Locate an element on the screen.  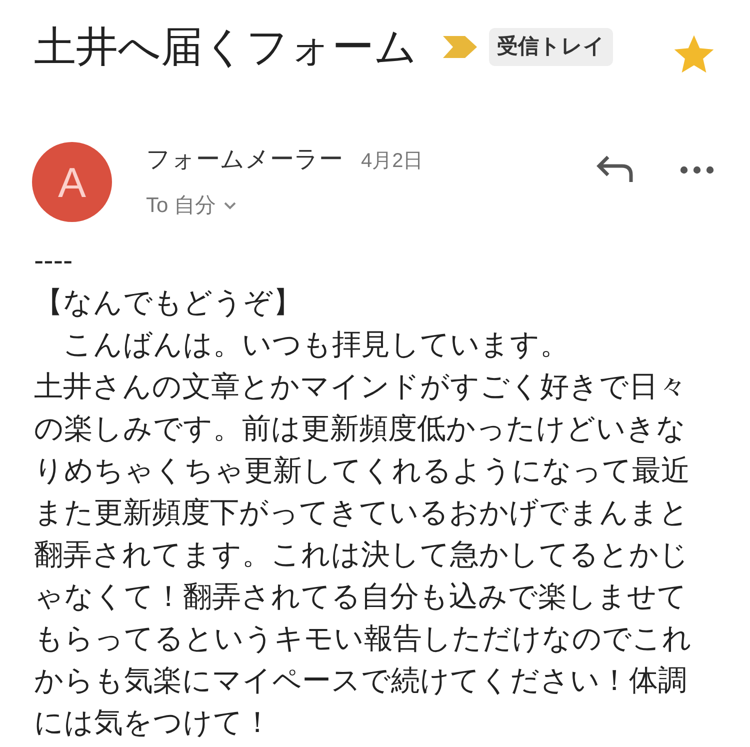
body-text: こんばんは。いつも拝見しています。 is located at coordinates (316, 345).